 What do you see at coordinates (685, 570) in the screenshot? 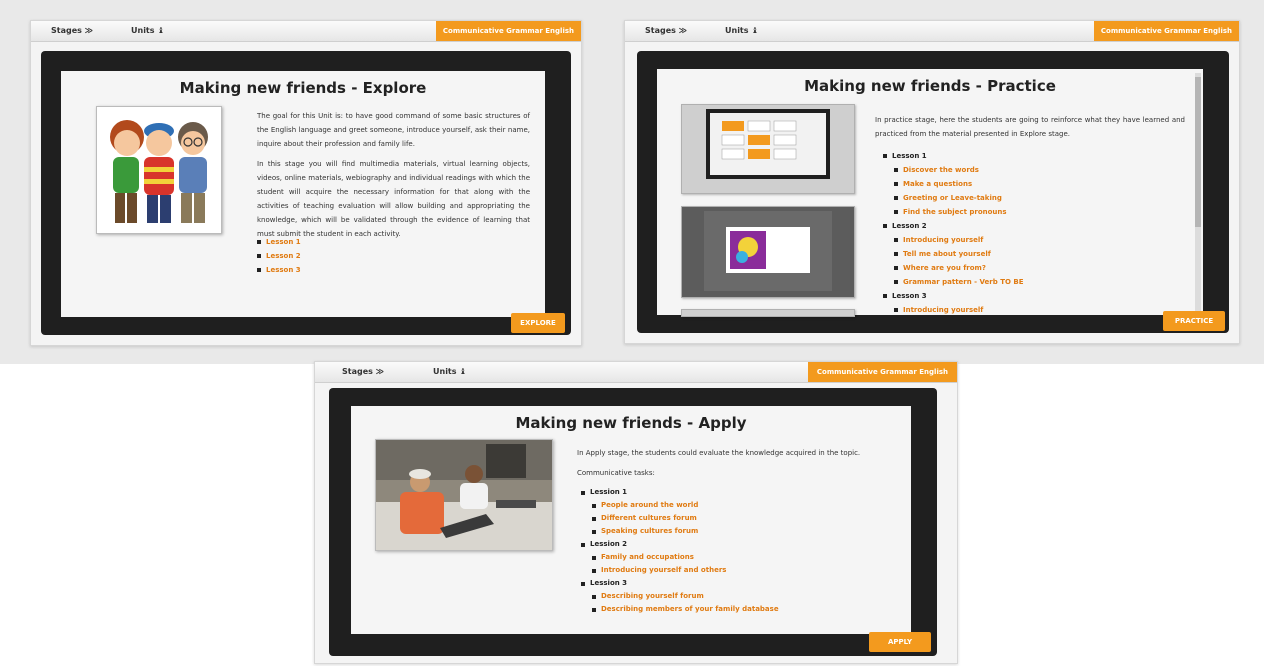
I see `task-link: Introducing yourself and others` at bounding box center [685, 570].